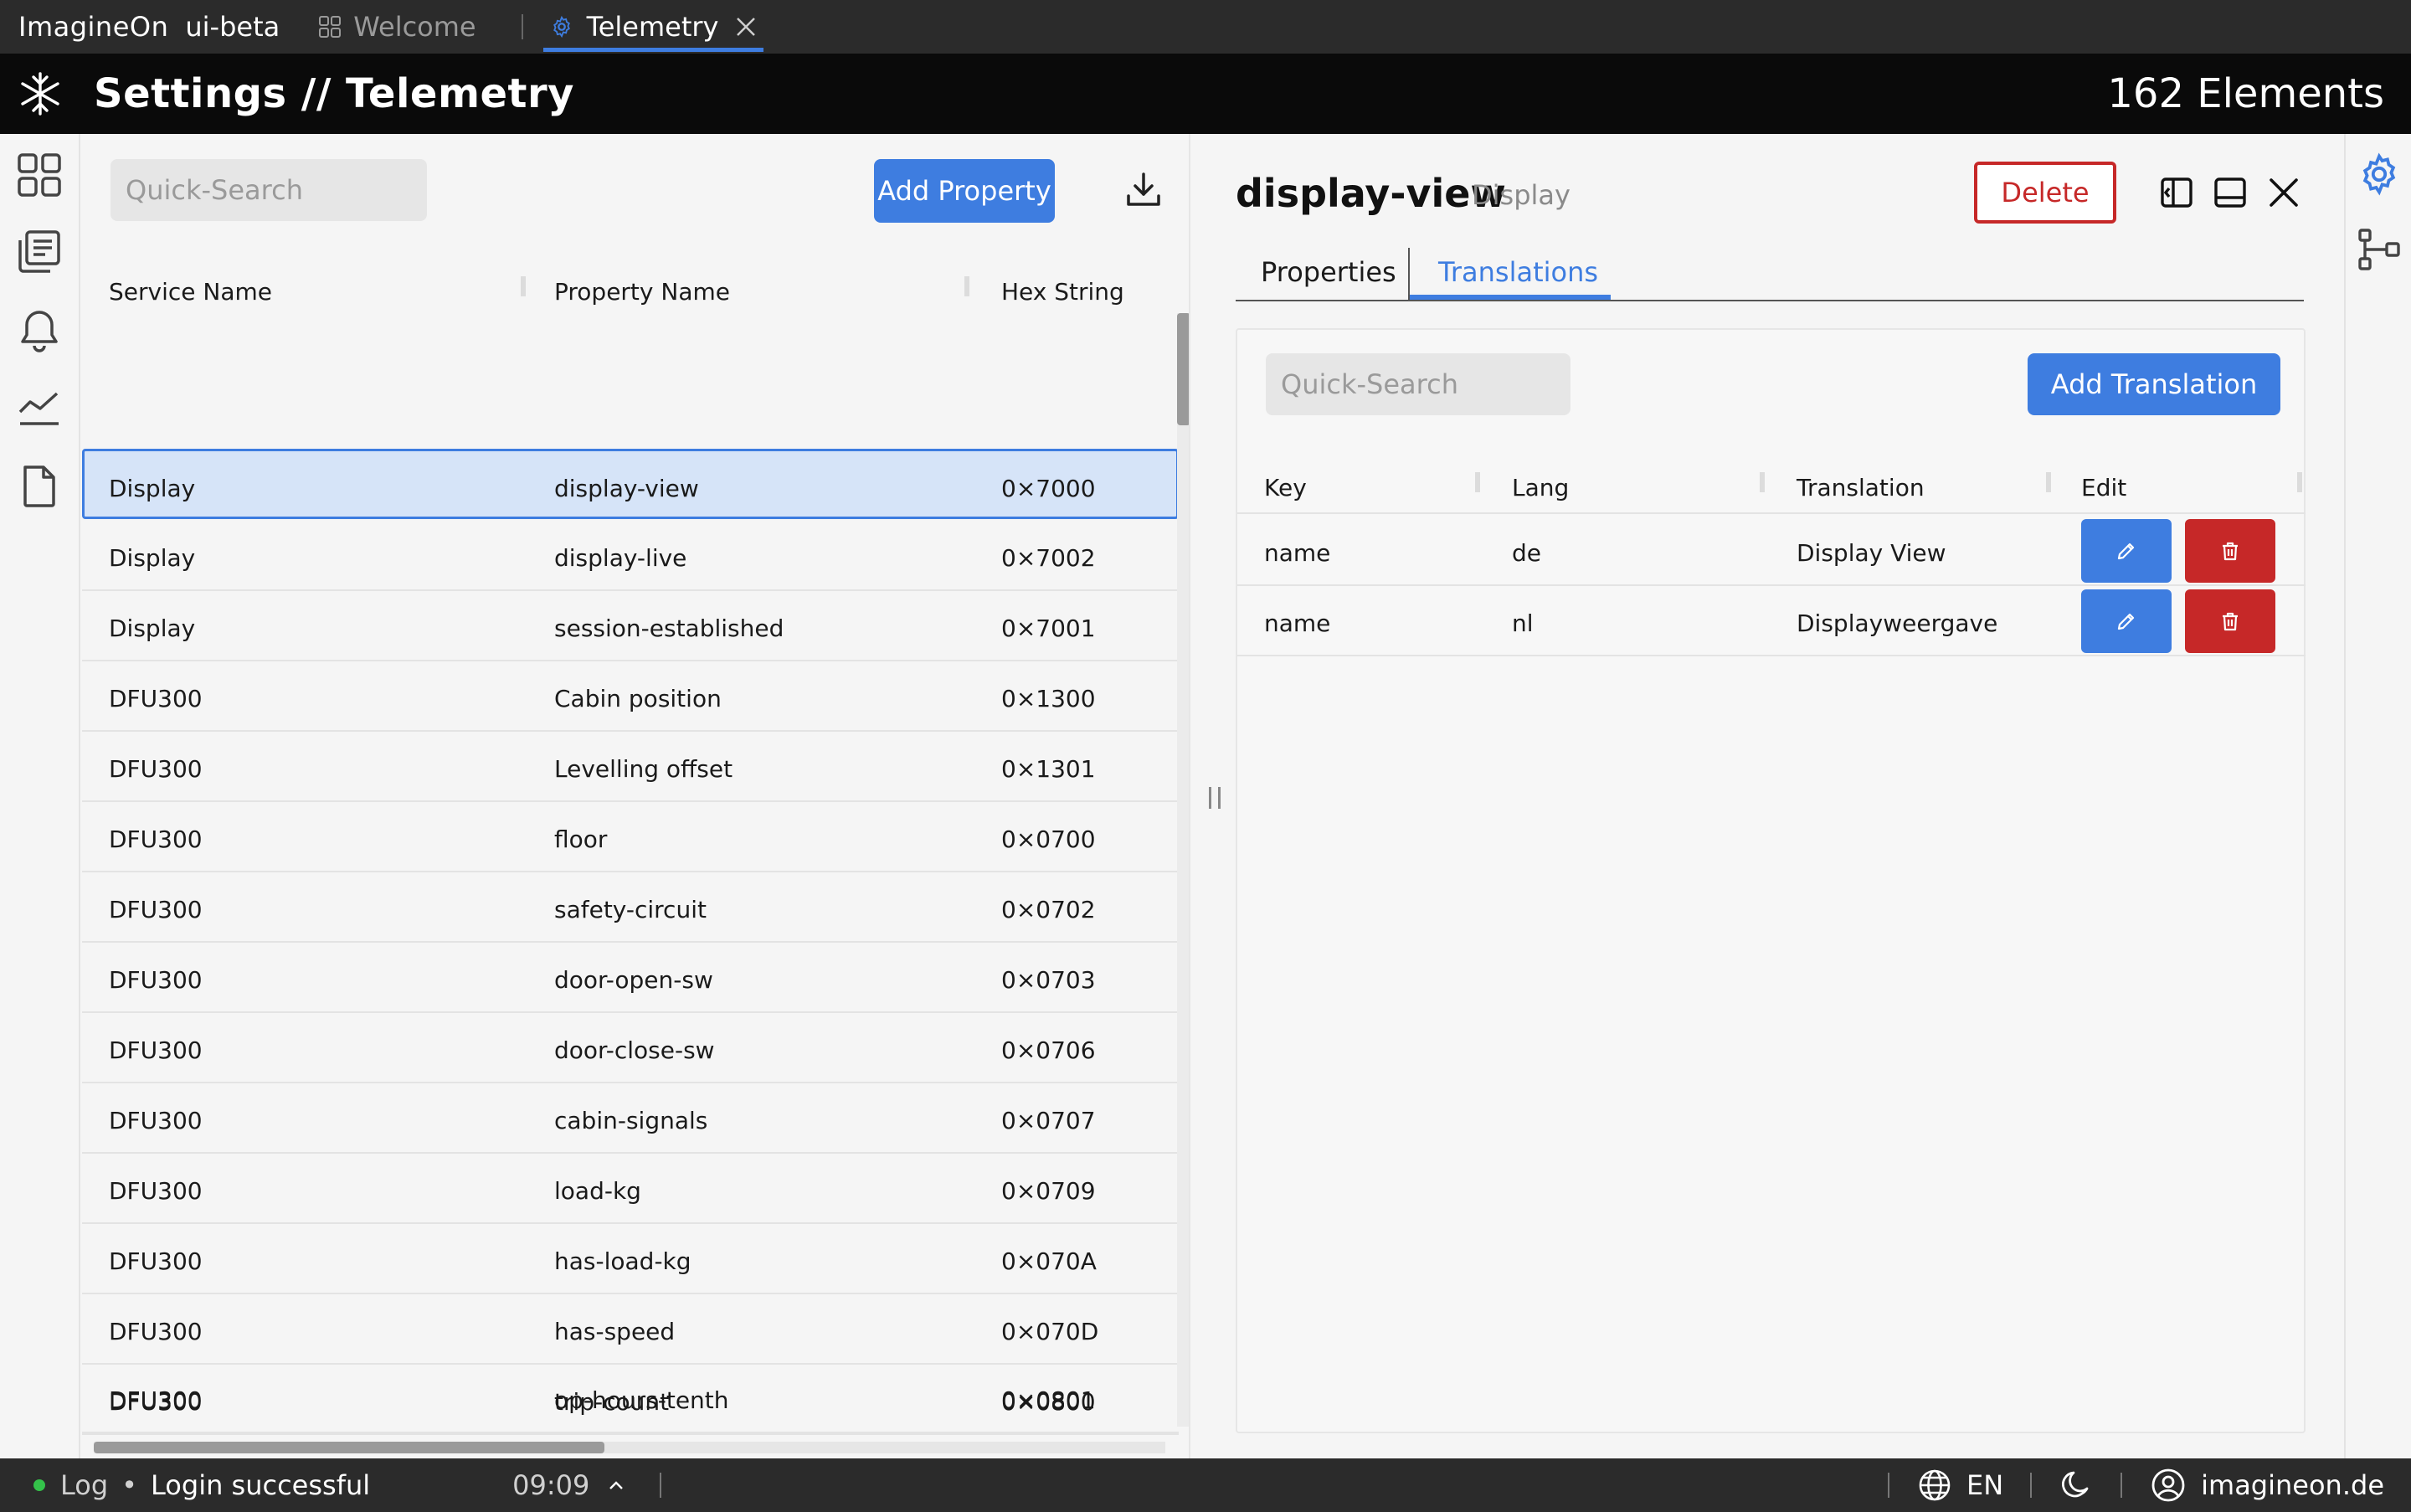 The image size is (2411, 1512). Describe the element at coordinates (1984, 1485) in the screenshot. I see `language-selector: EN` at that location.